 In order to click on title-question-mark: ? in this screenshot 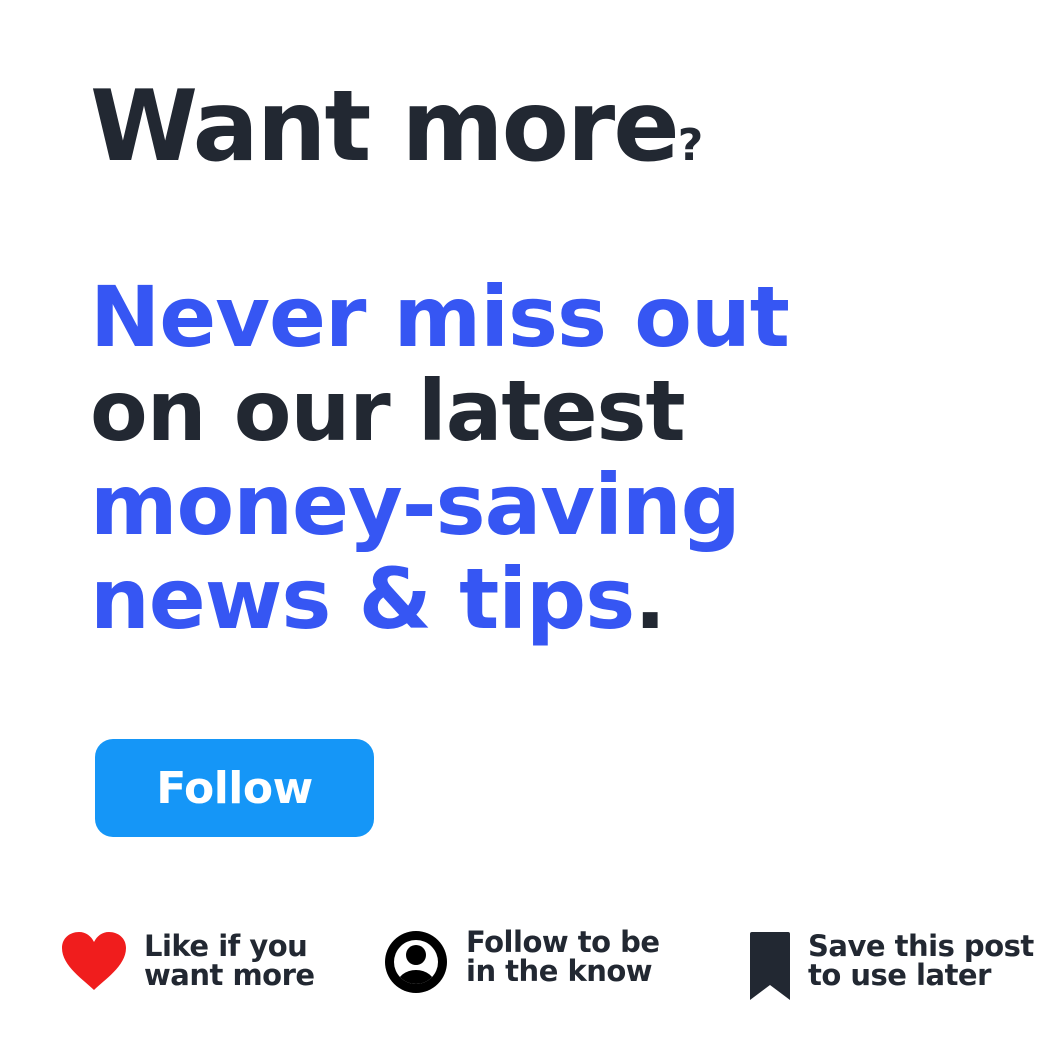, I will do `click(690, 145)`.